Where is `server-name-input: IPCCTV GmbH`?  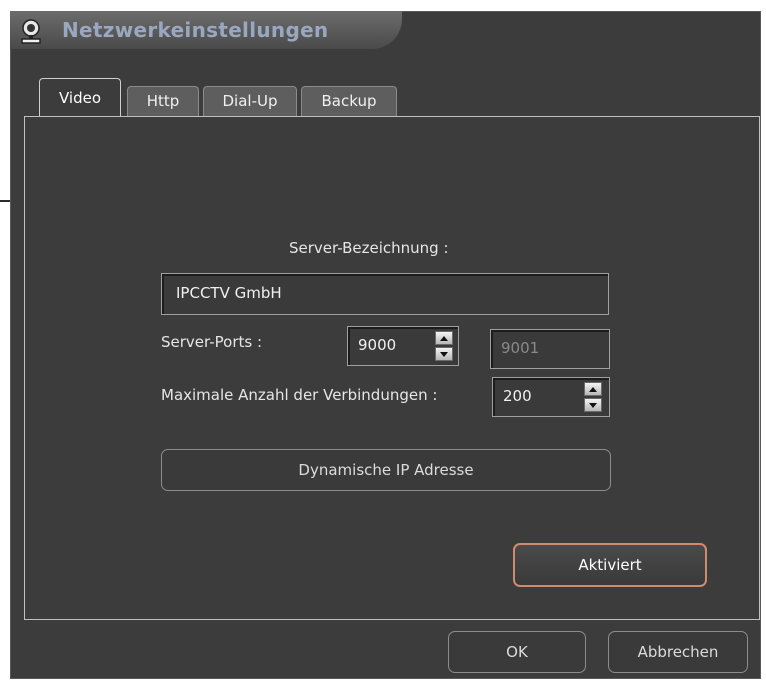 server-name-input: IPCCTV GmbH is located at coordinates (385, 294).